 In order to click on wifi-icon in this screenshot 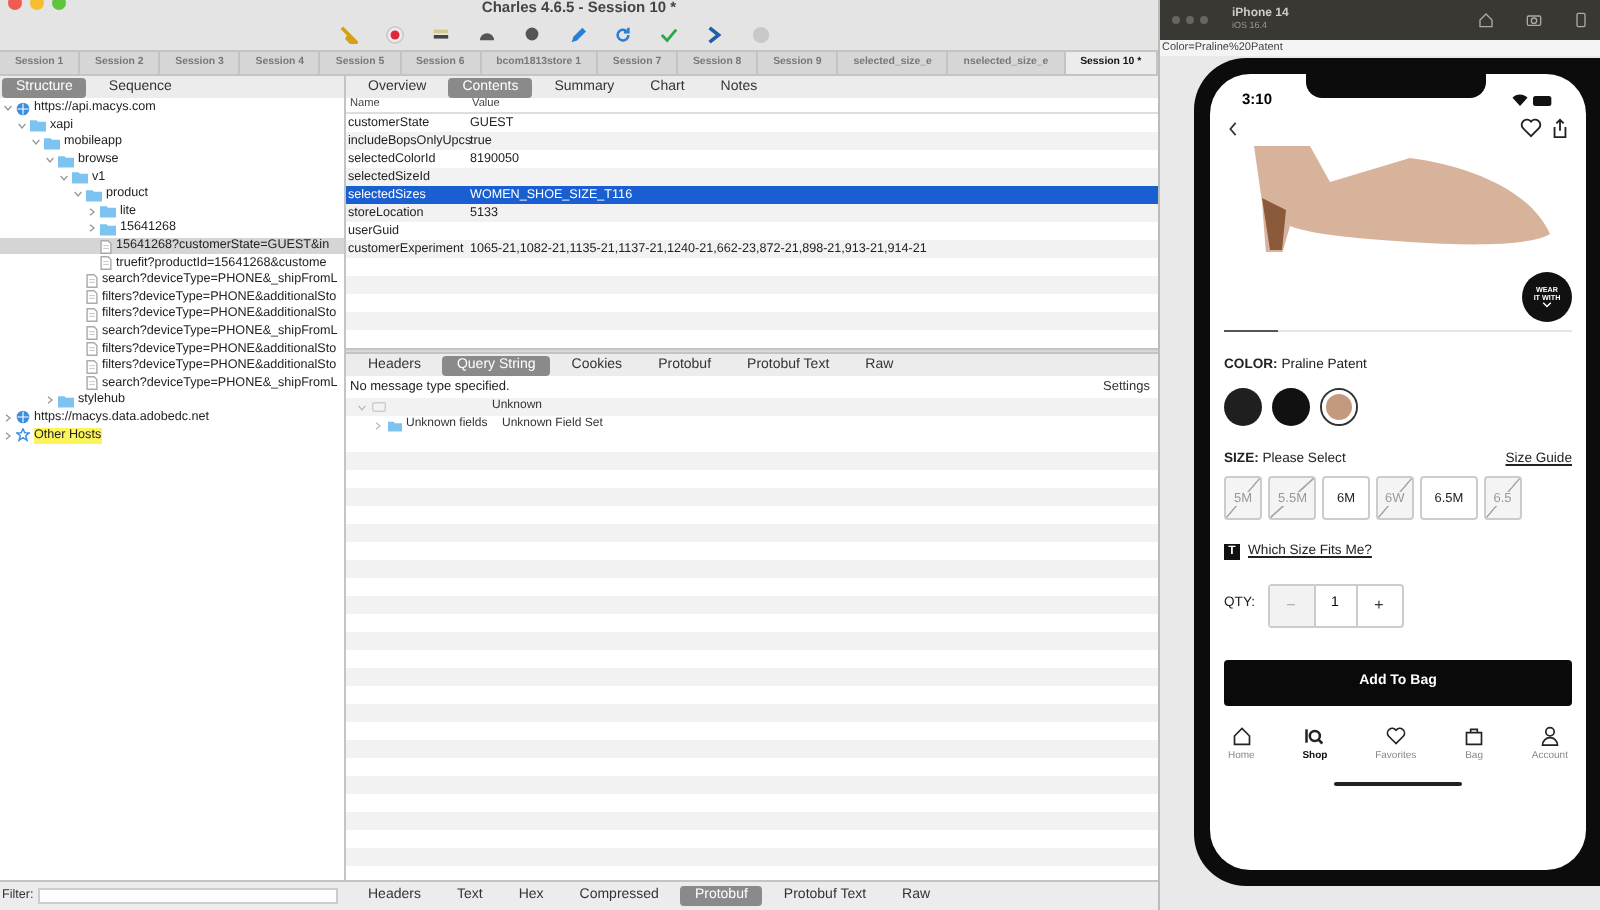, I will do `click(1520, 100)`.